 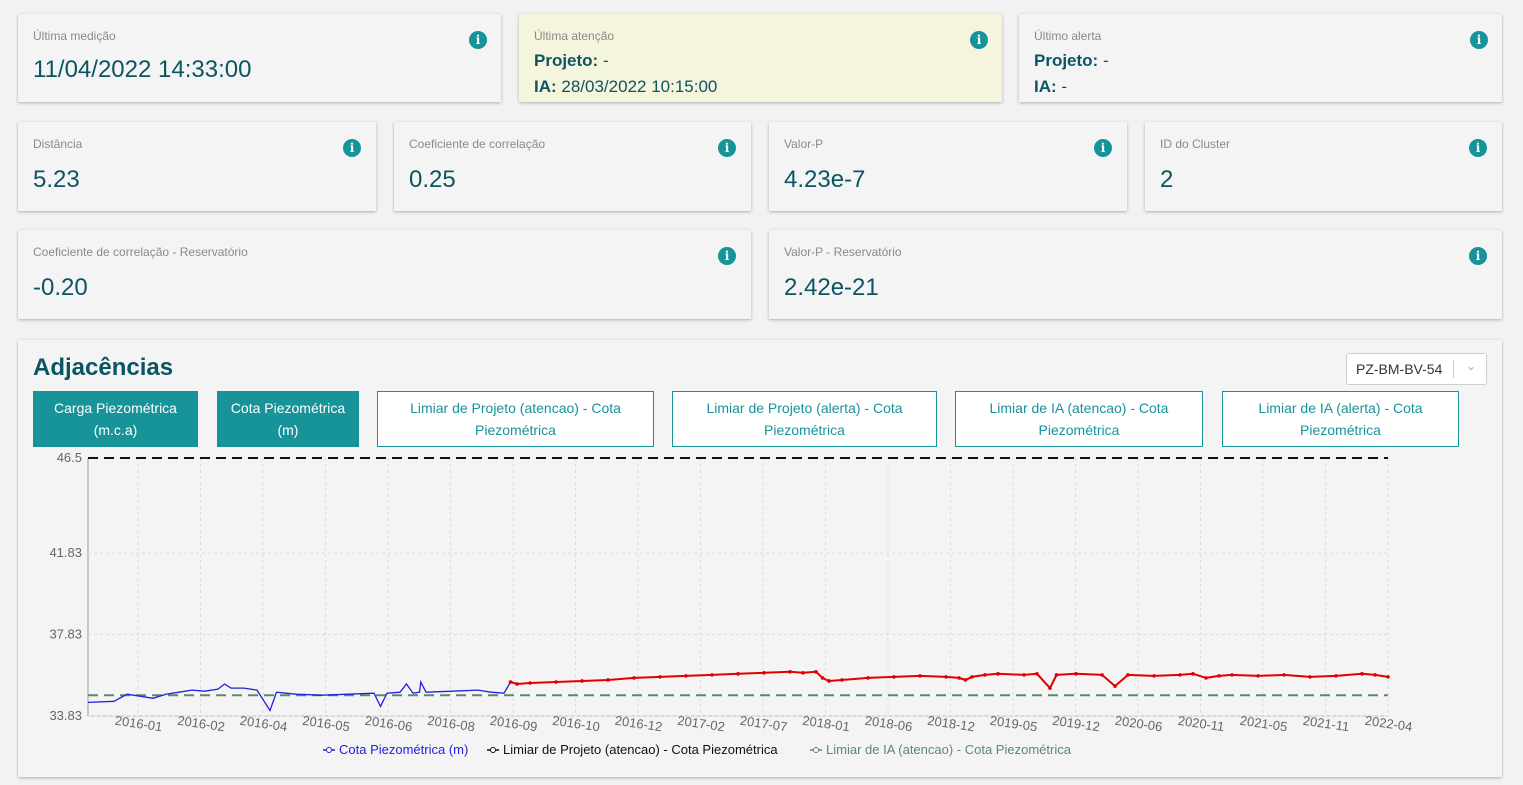 I want to click on series-cota-alert-line, so click(x=949, y=680).